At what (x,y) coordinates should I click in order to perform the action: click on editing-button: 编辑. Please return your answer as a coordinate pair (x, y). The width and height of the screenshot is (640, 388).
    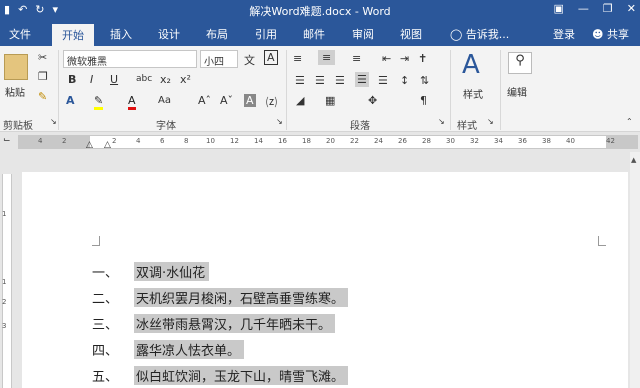
    Looking at the image, I should click on (517, 91).